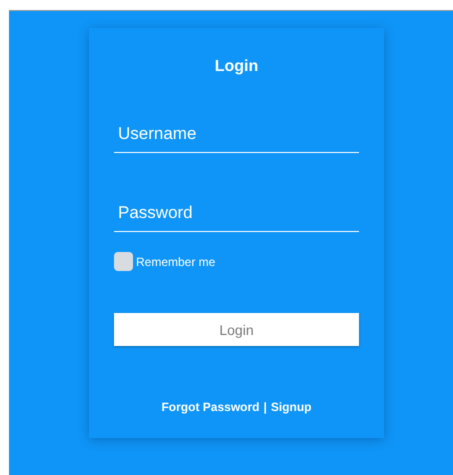  Describe the element at coordinates (291, 407) in the screenshot. I see `footer-link: Signup` at that location.